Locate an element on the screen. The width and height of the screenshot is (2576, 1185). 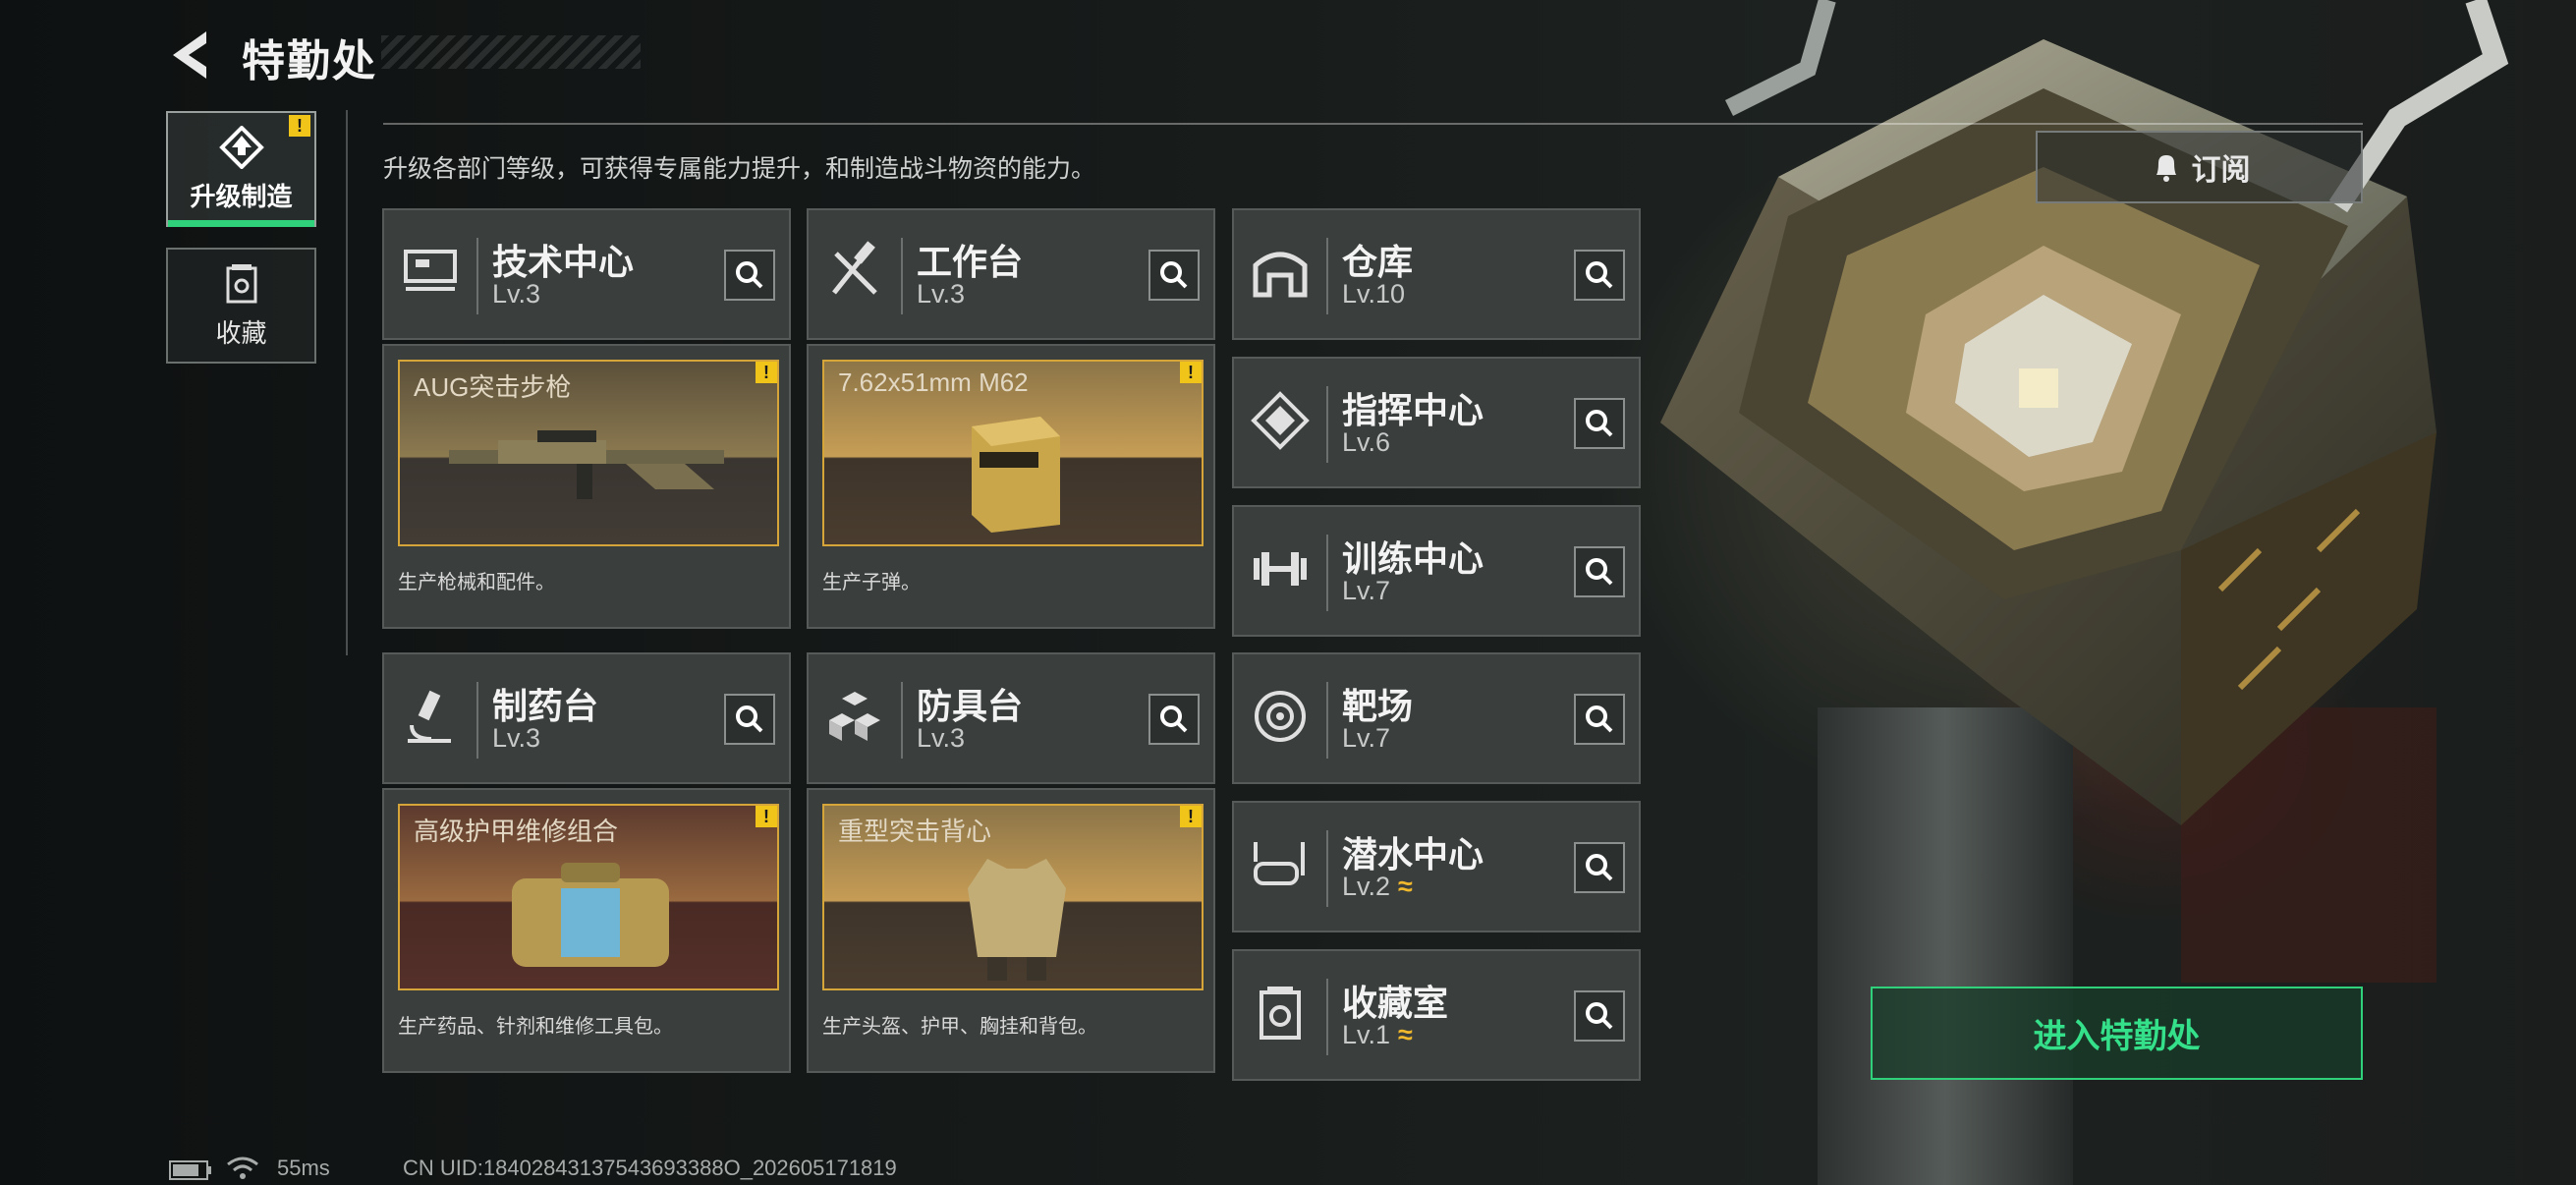
battery-icon is located at coordinates (190, 1170).